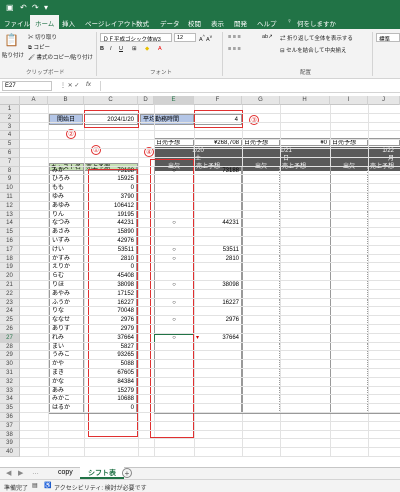 The image size is (400, 492). I want to click on row-header: 26, so click(10, 329).